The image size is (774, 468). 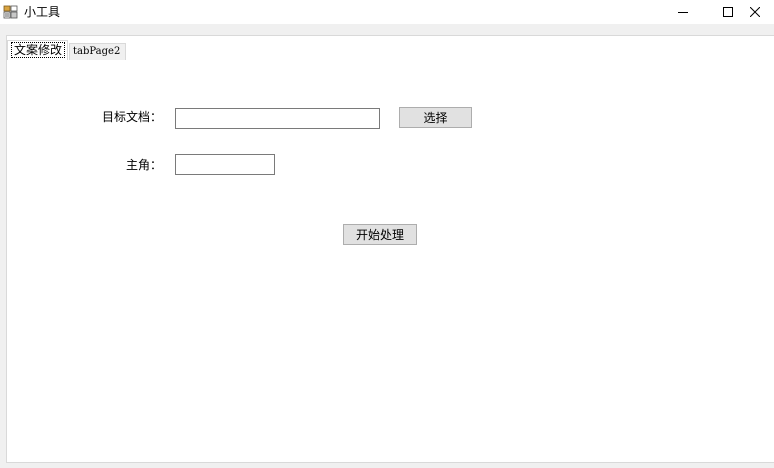 What do you see at coordinates (380, 234) in the screenshot?
I see `start-processing-button: 开始处理` at bounding box center [380, 234].